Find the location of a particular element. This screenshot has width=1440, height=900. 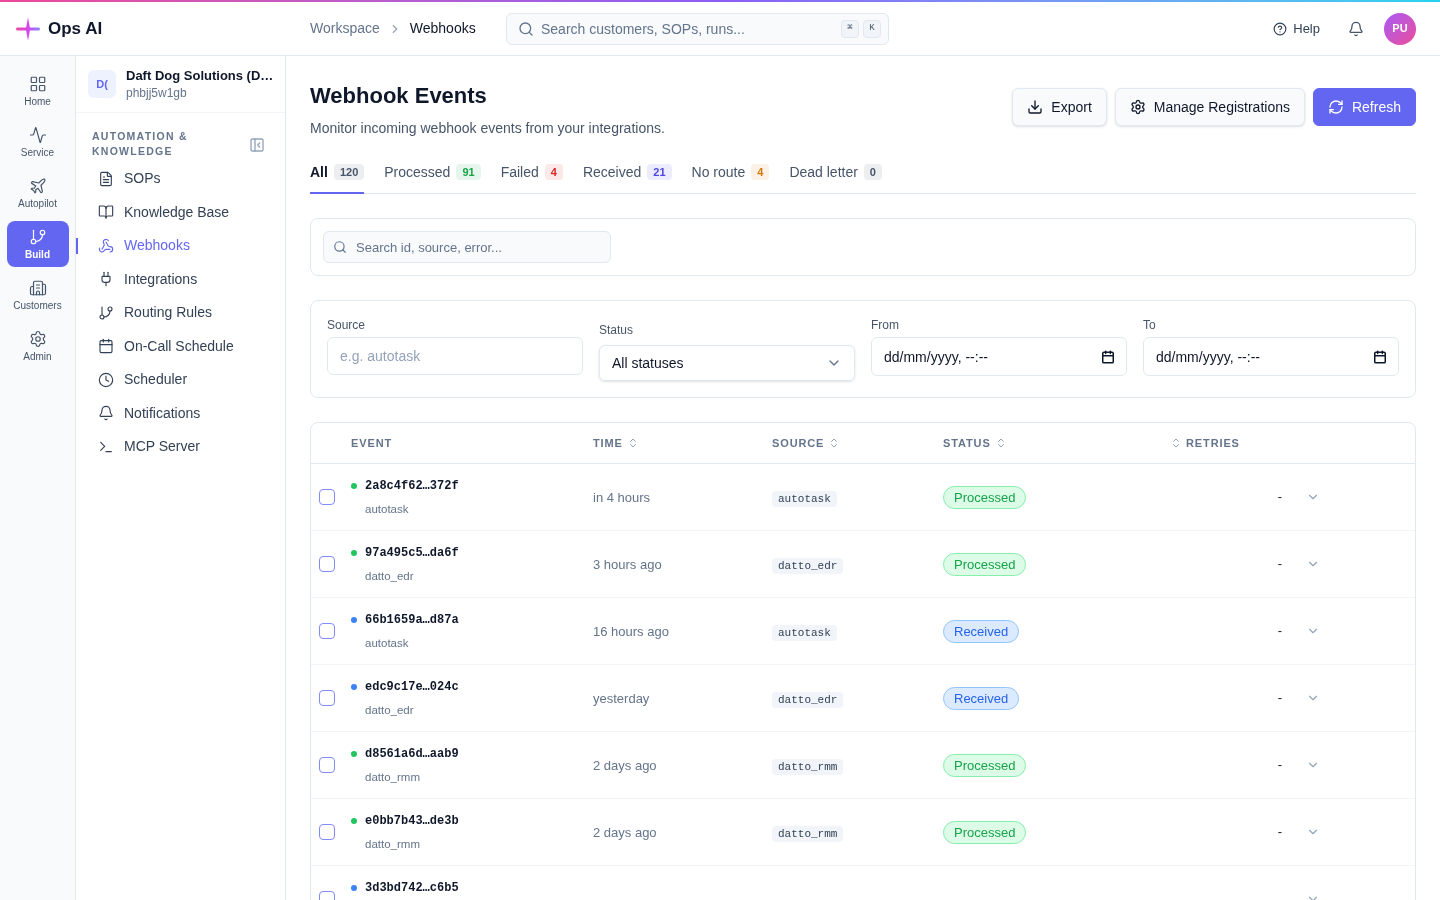

action-button: Export is located at coordinates (1059, 107).